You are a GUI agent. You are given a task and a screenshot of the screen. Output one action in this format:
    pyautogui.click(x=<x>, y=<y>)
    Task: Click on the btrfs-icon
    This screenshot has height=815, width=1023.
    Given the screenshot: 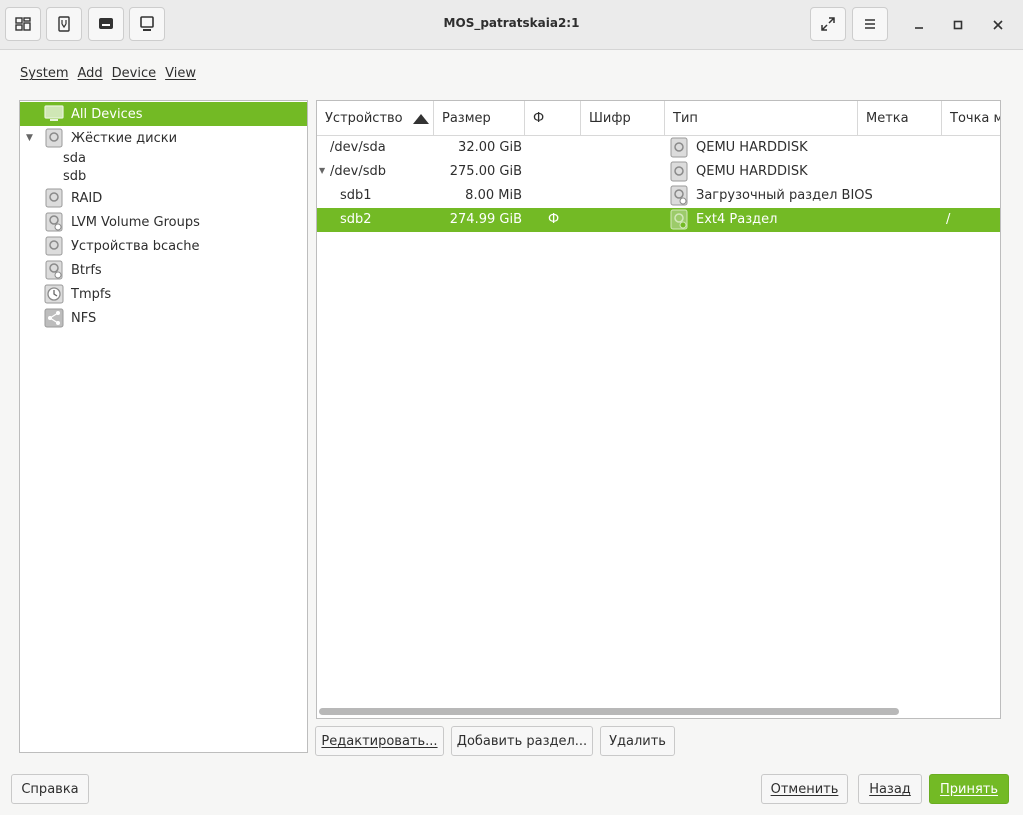 What is the action you would take?
    pyautogui.click(x=54, y=270)
    